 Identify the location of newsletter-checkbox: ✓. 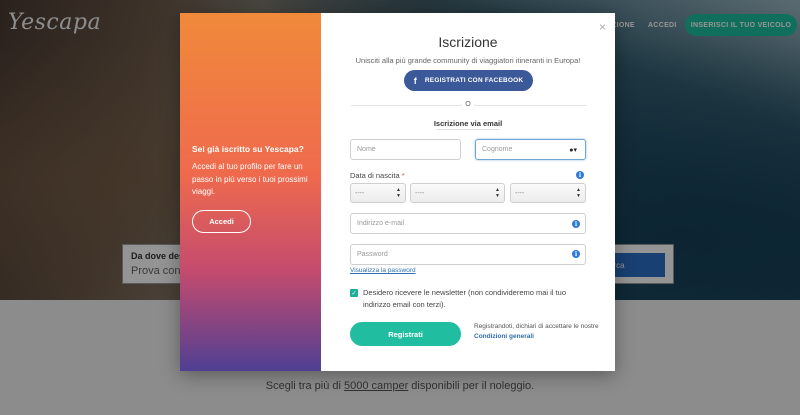
(354, 293).